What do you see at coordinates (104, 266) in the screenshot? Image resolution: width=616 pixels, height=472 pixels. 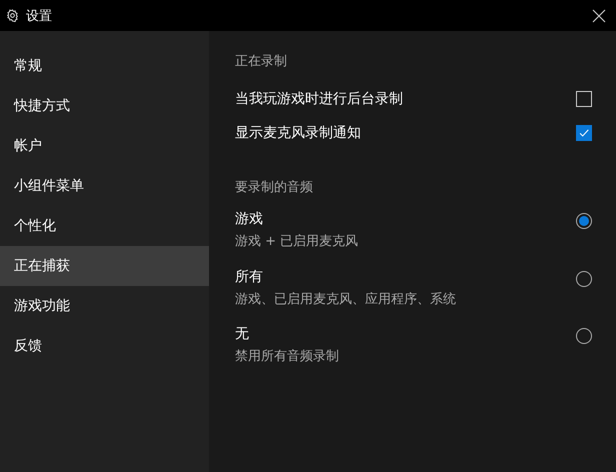 I see `sidebar-item: 正在捕获` at bounding box center [104, 266].